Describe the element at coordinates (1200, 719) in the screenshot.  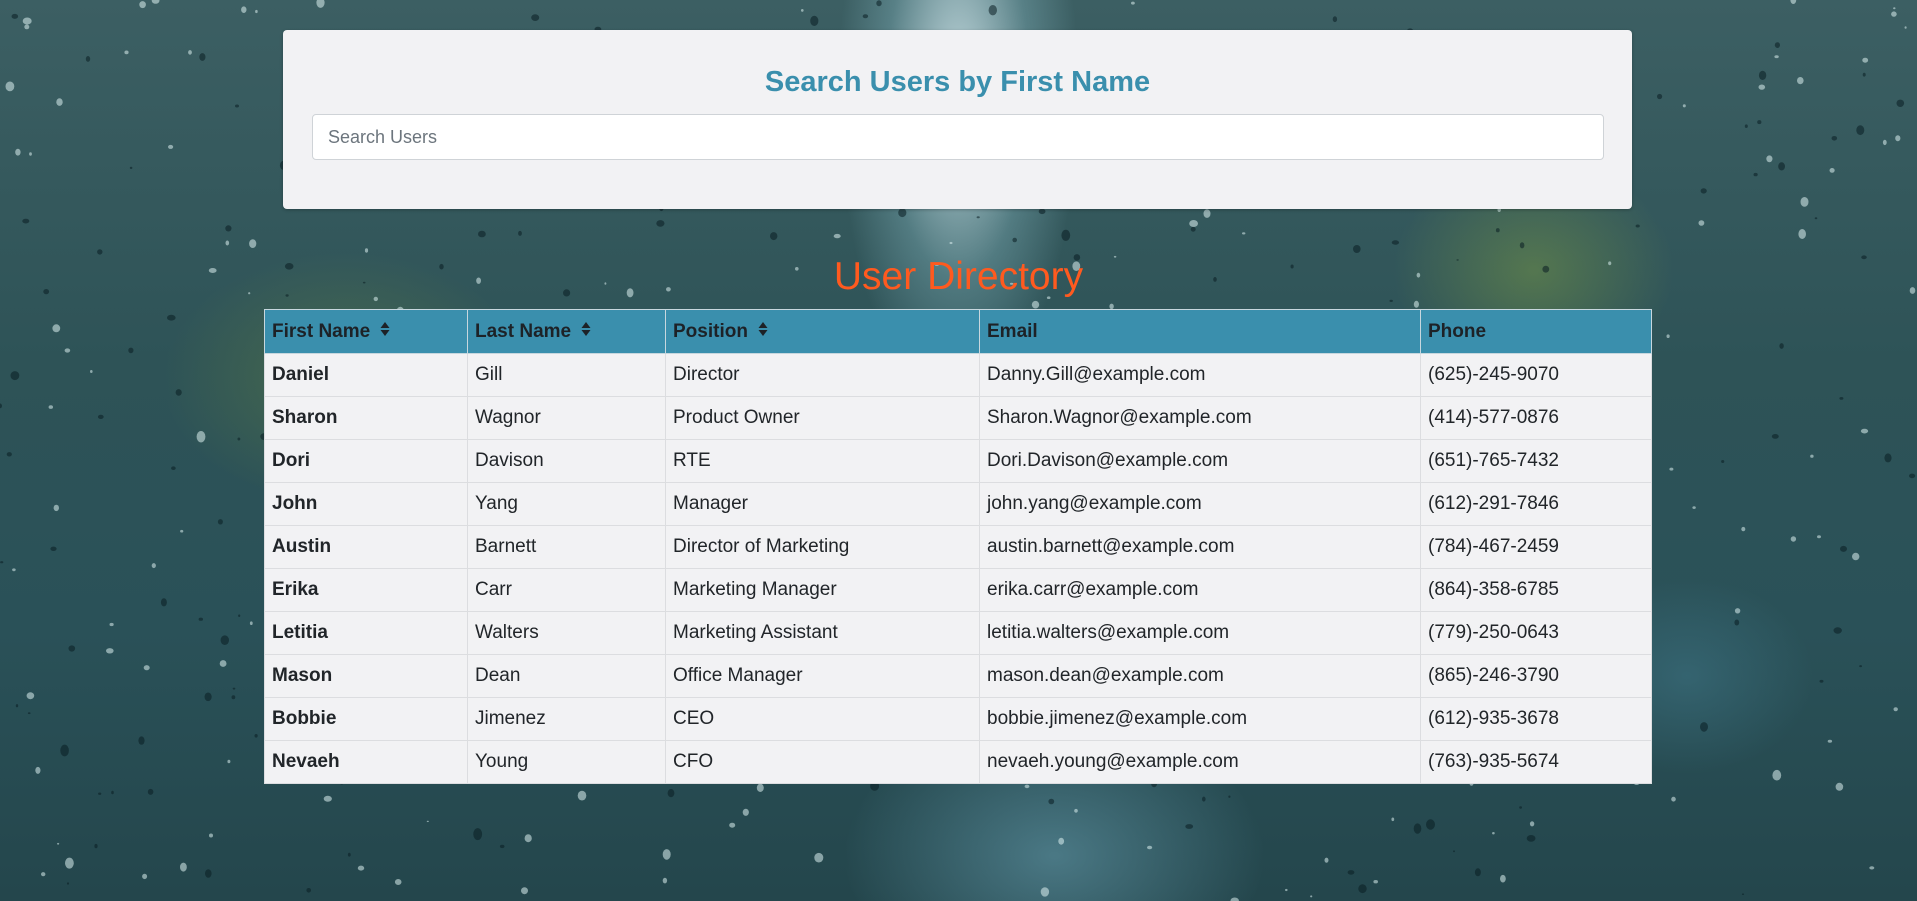
I see `cell-email: bobbie.jimenez@example.com` at that location.